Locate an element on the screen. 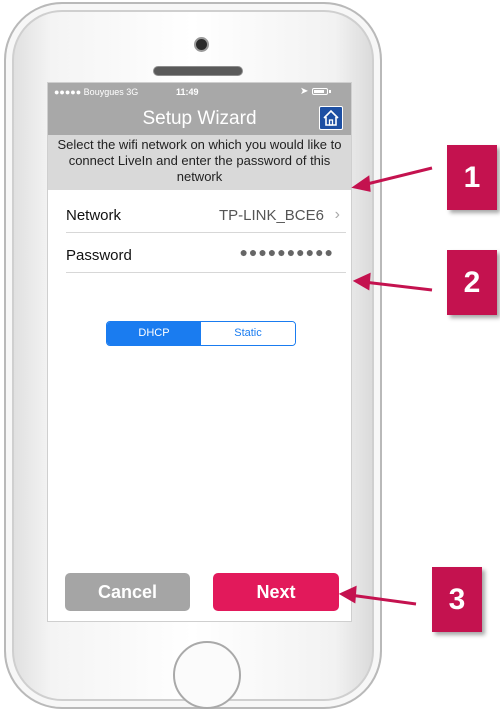 This screenshot has width=500, height=713. callout-badge-2: 2 is located at coordinates (472, 282).